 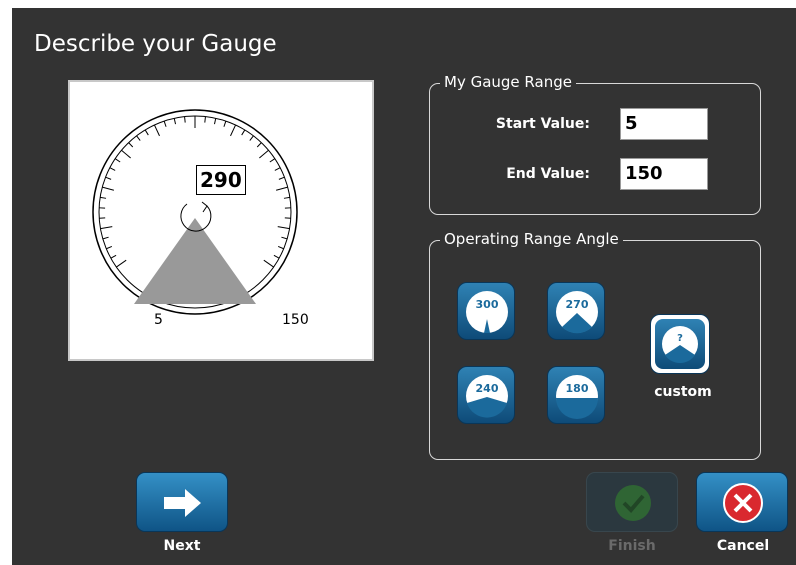 I want to click on custom-angle-button: ?, so click(x=680, y=344).